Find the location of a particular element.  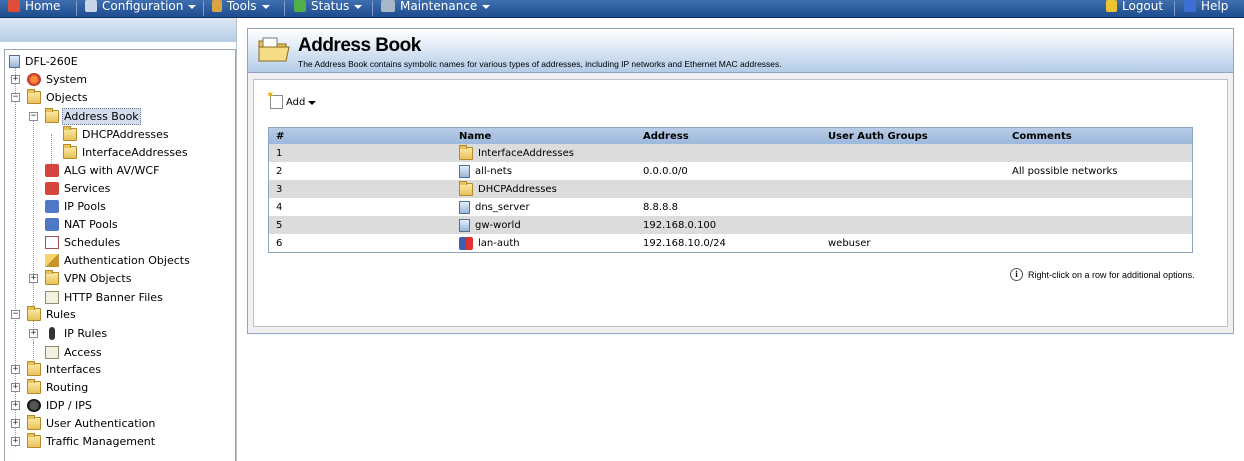

tree-item-vpn-objects: VPN Objects is located at coordinates (89, 278).